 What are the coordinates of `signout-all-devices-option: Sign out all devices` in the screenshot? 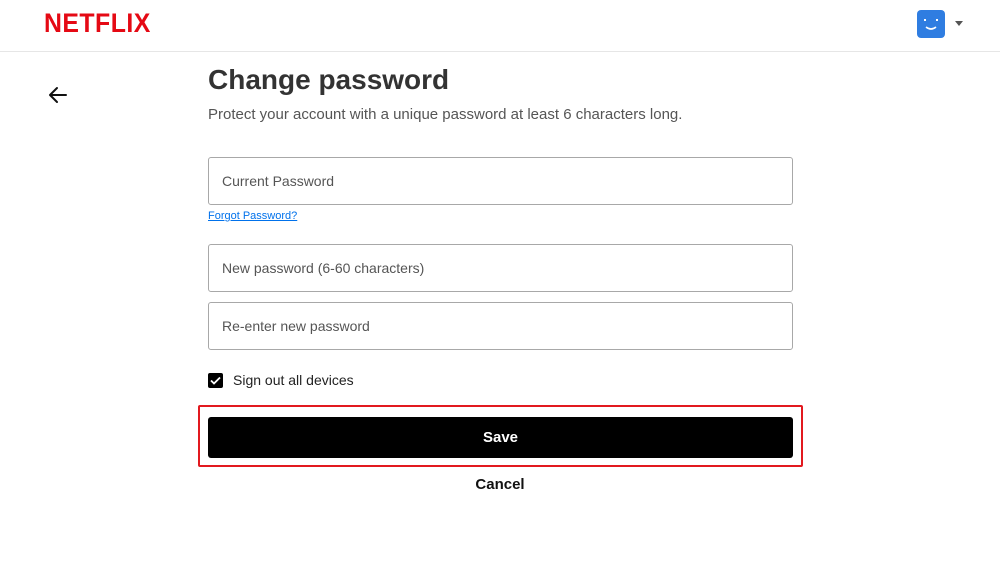 It's located at (281, 380).